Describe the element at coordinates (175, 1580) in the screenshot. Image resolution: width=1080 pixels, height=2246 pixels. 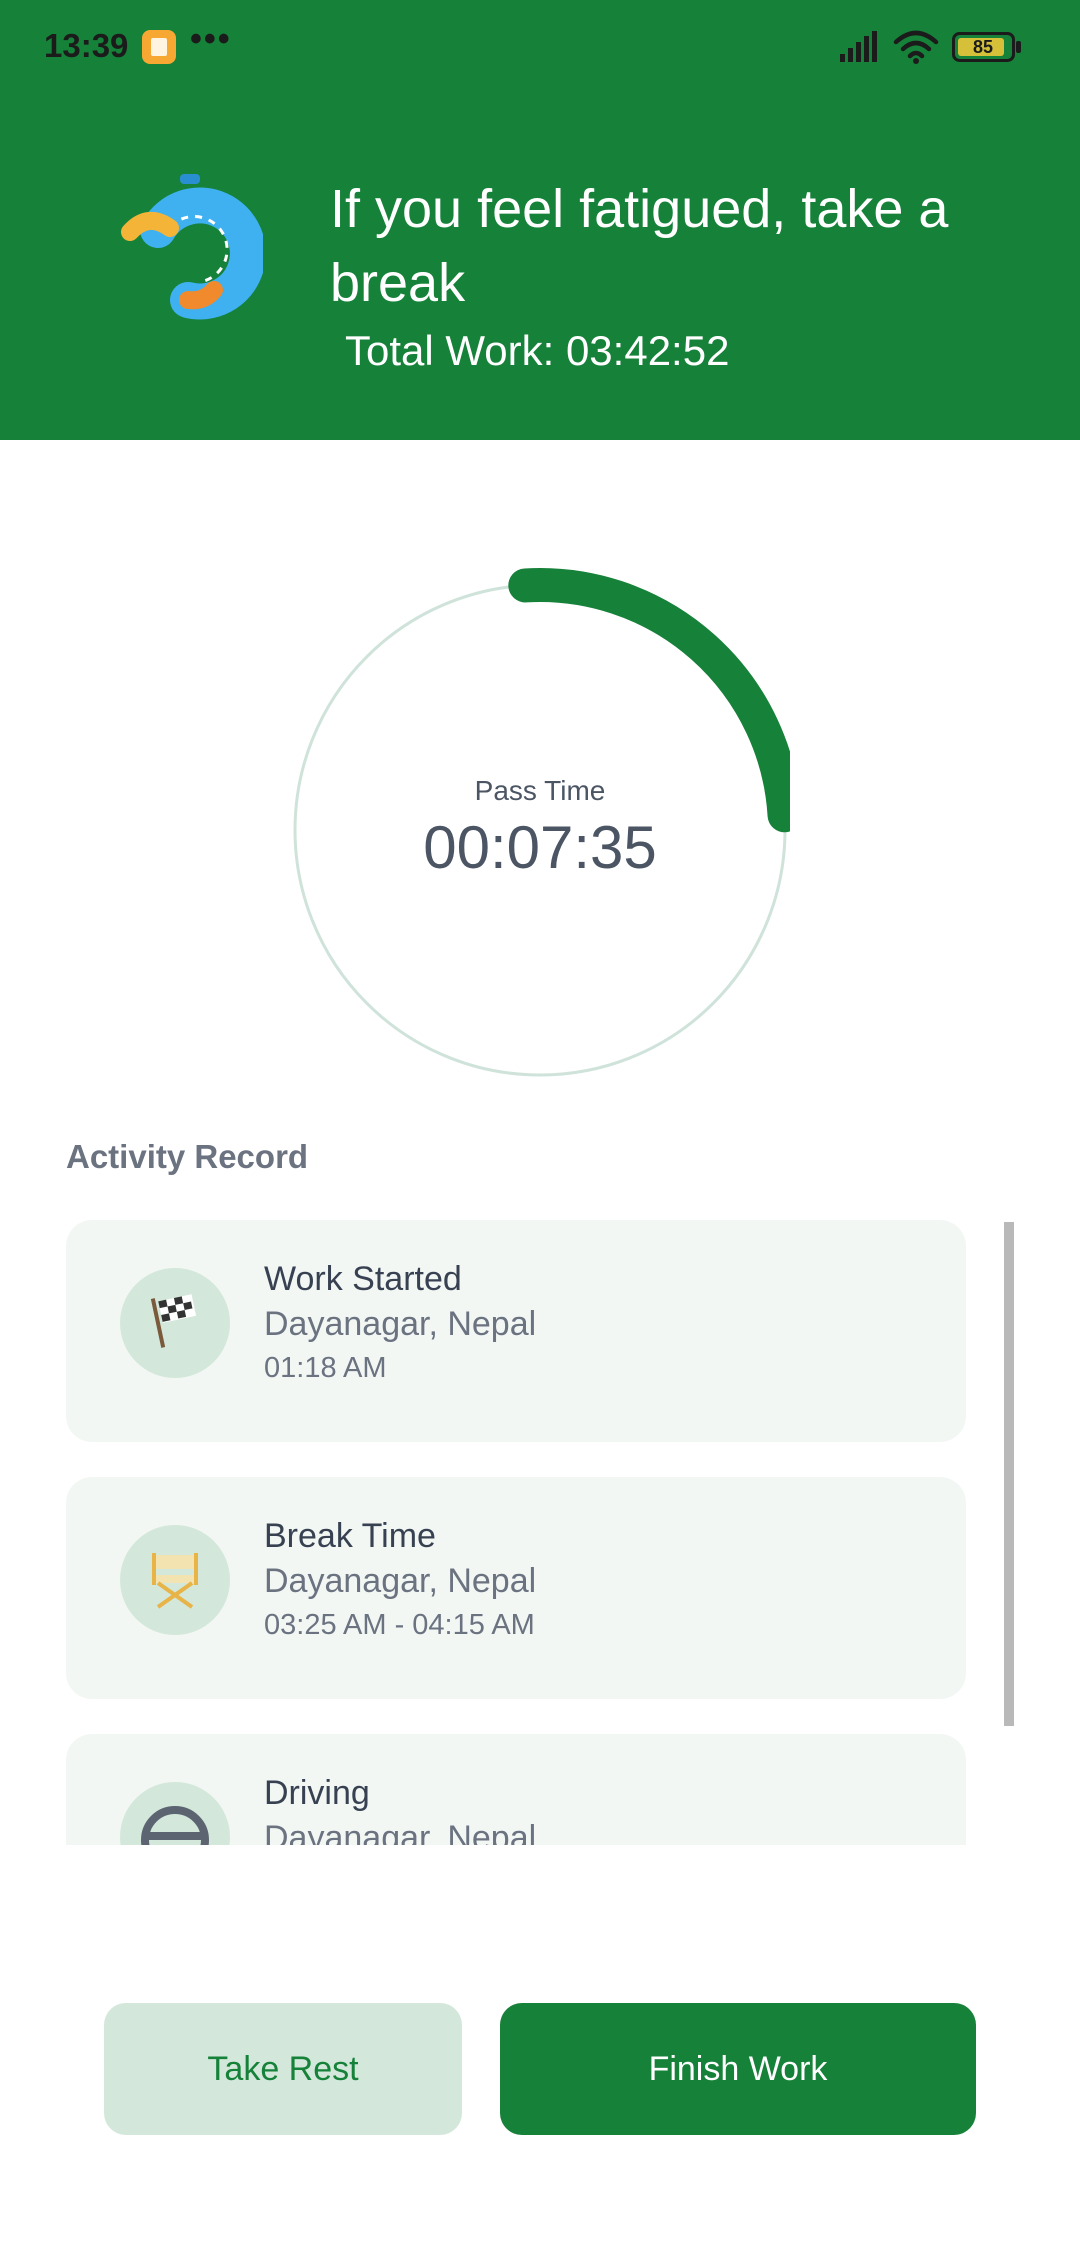
I see `directors-chair-icon` at that location.